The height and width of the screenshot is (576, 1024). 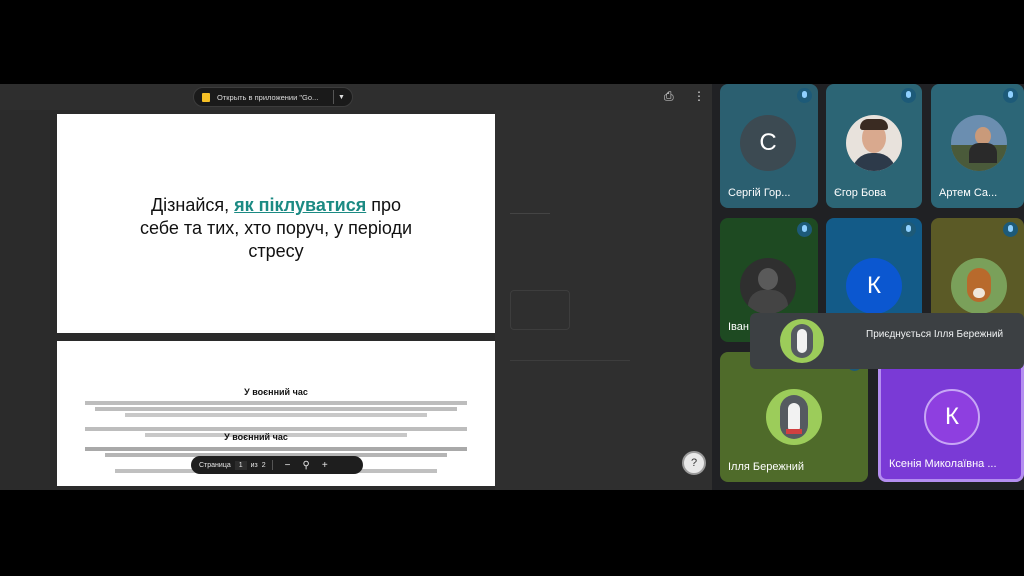 I want to click on join-notification-text: Приєднується Ілля Бережний, so click(x=935, y=334).